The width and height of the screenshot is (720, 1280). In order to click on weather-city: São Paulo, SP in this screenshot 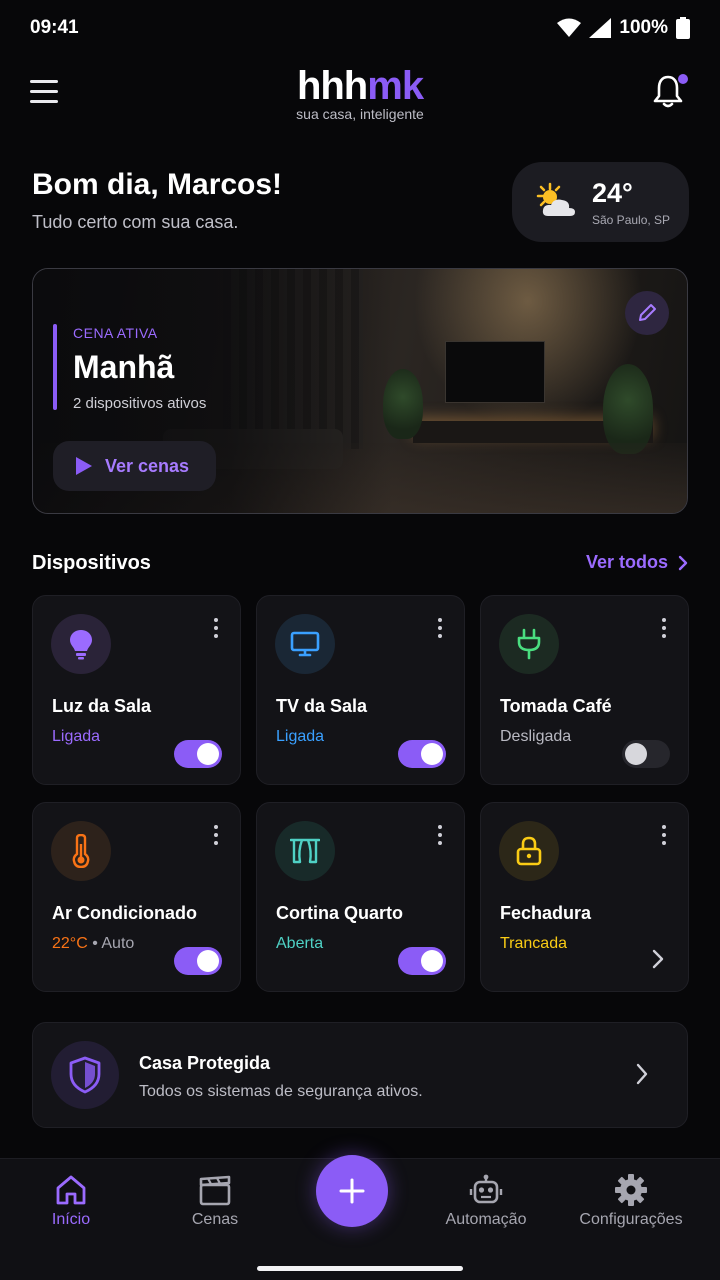, I will do `click(631, 219)`.